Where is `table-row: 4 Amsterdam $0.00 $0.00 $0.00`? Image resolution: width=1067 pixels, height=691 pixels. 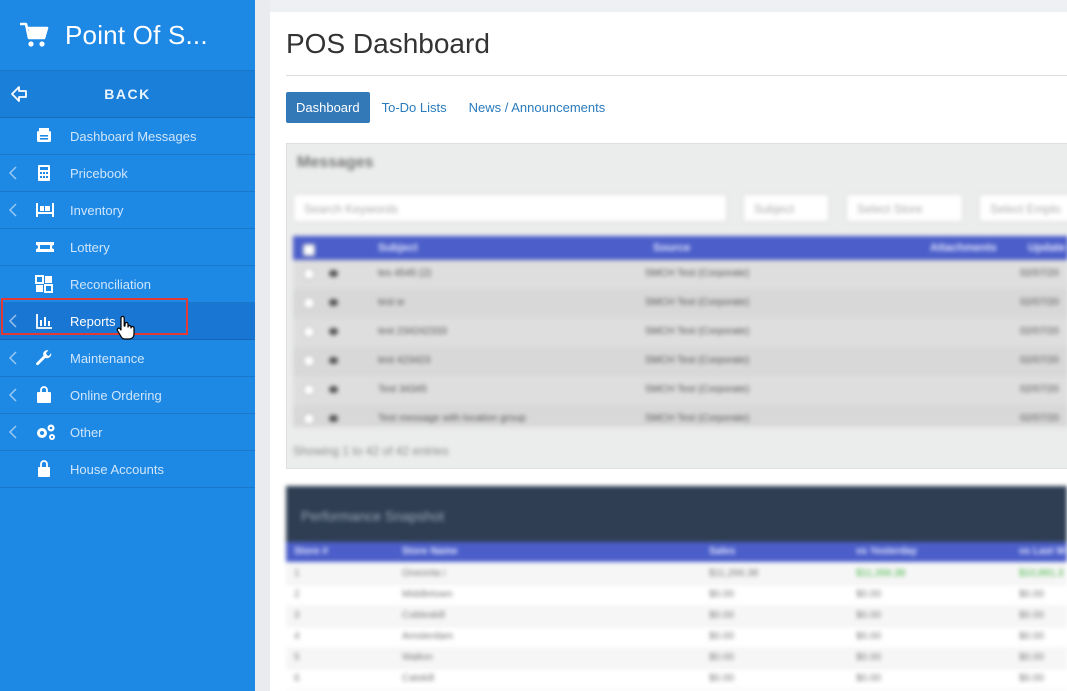 table-row: 4 Amsterdam $0.00 $0.00 $0.00 is located at coordinates (676, 637).